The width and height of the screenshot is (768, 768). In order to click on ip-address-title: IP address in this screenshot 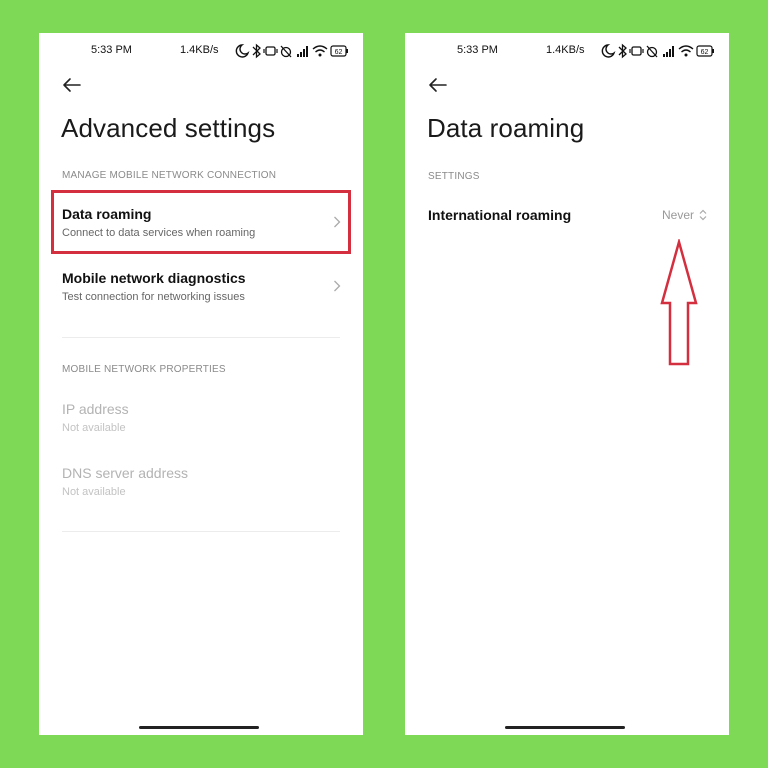, I will do `click(95, 409)`.